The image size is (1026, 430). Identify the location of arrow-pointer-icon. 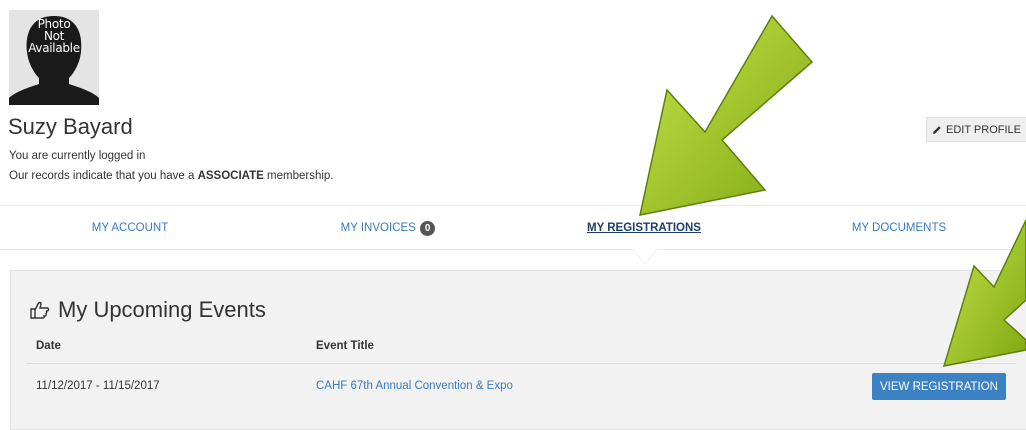
(726, 115).